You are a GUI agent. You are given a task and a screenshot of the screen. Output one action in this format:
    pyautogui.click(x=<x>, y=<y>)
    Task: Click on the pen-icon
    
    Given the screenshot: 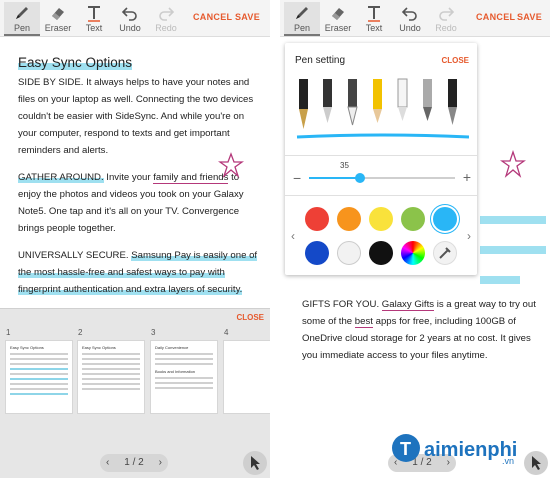 What is the action you would take?
    pyautogui.click(x=22, y=13)
    